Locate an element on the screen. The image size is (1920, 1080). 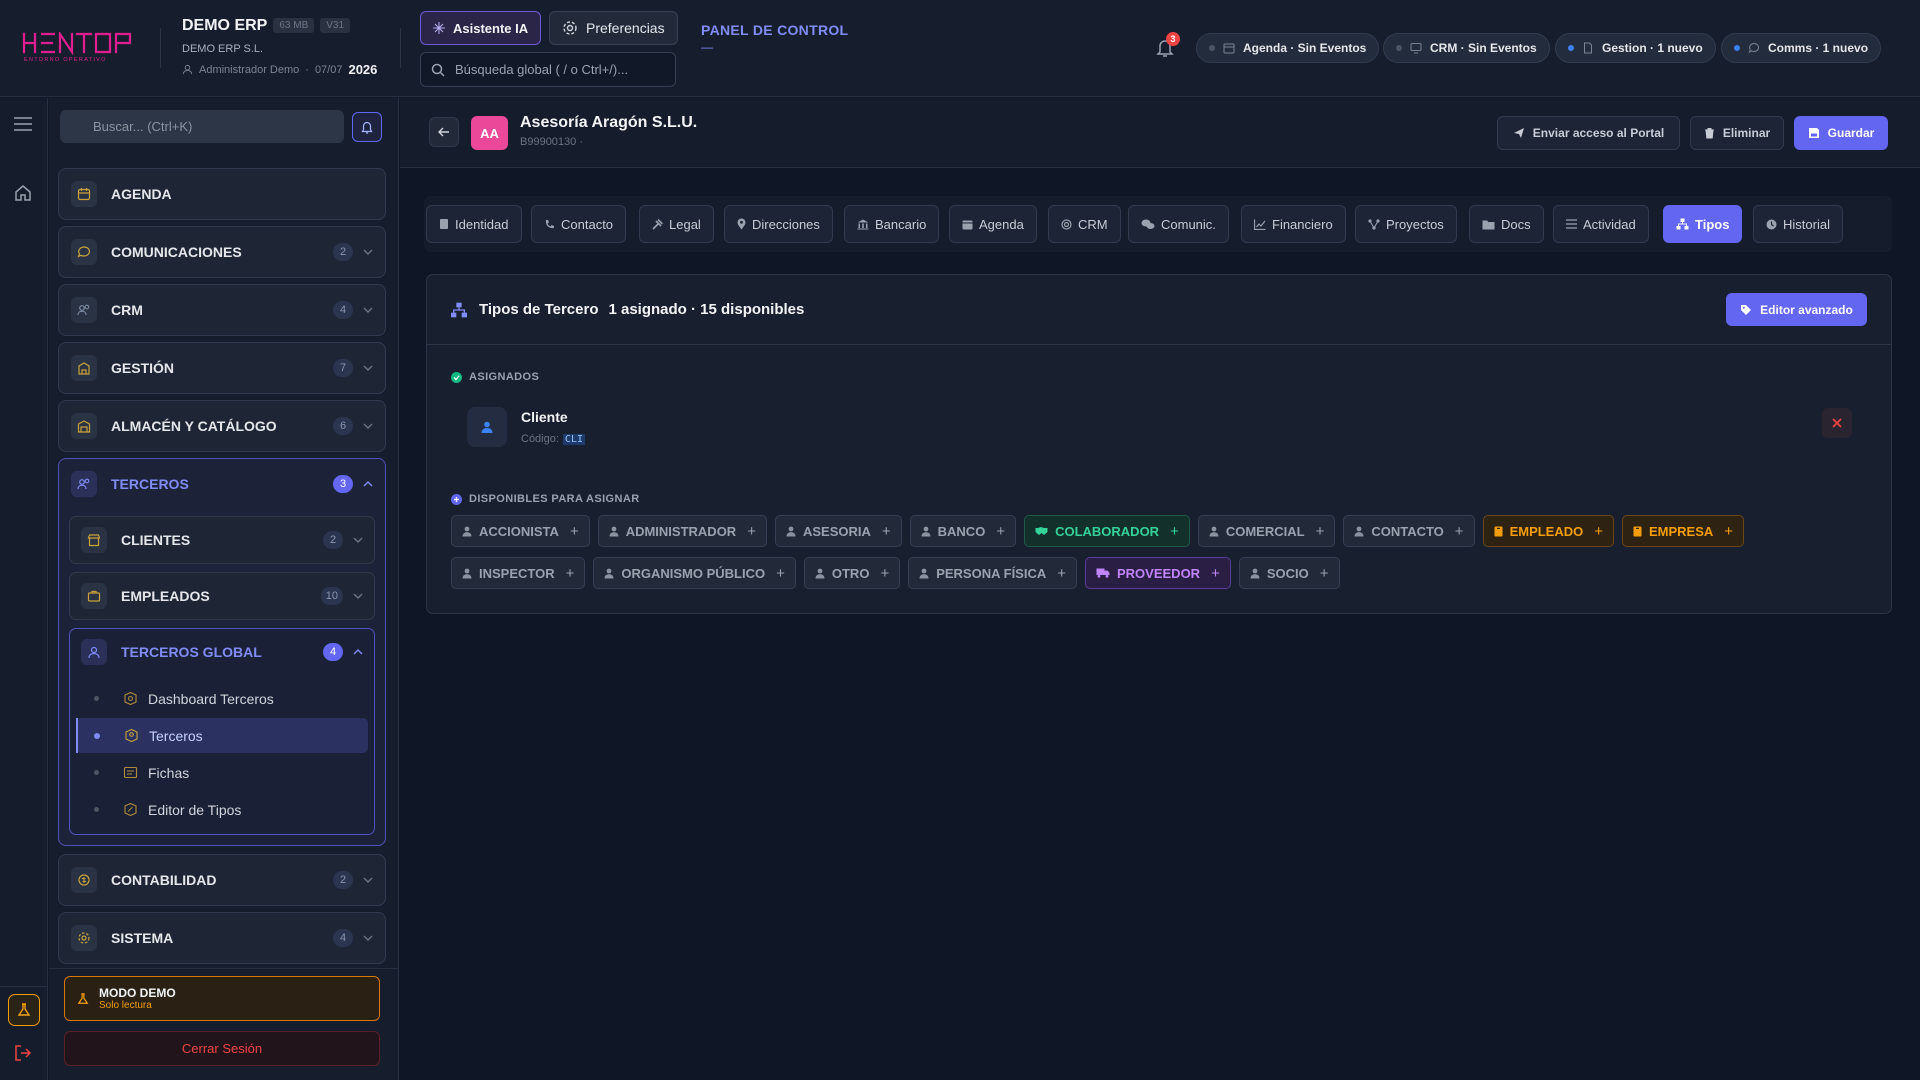
tab-actividad: Actividad is located at coordinates (1601, 224).